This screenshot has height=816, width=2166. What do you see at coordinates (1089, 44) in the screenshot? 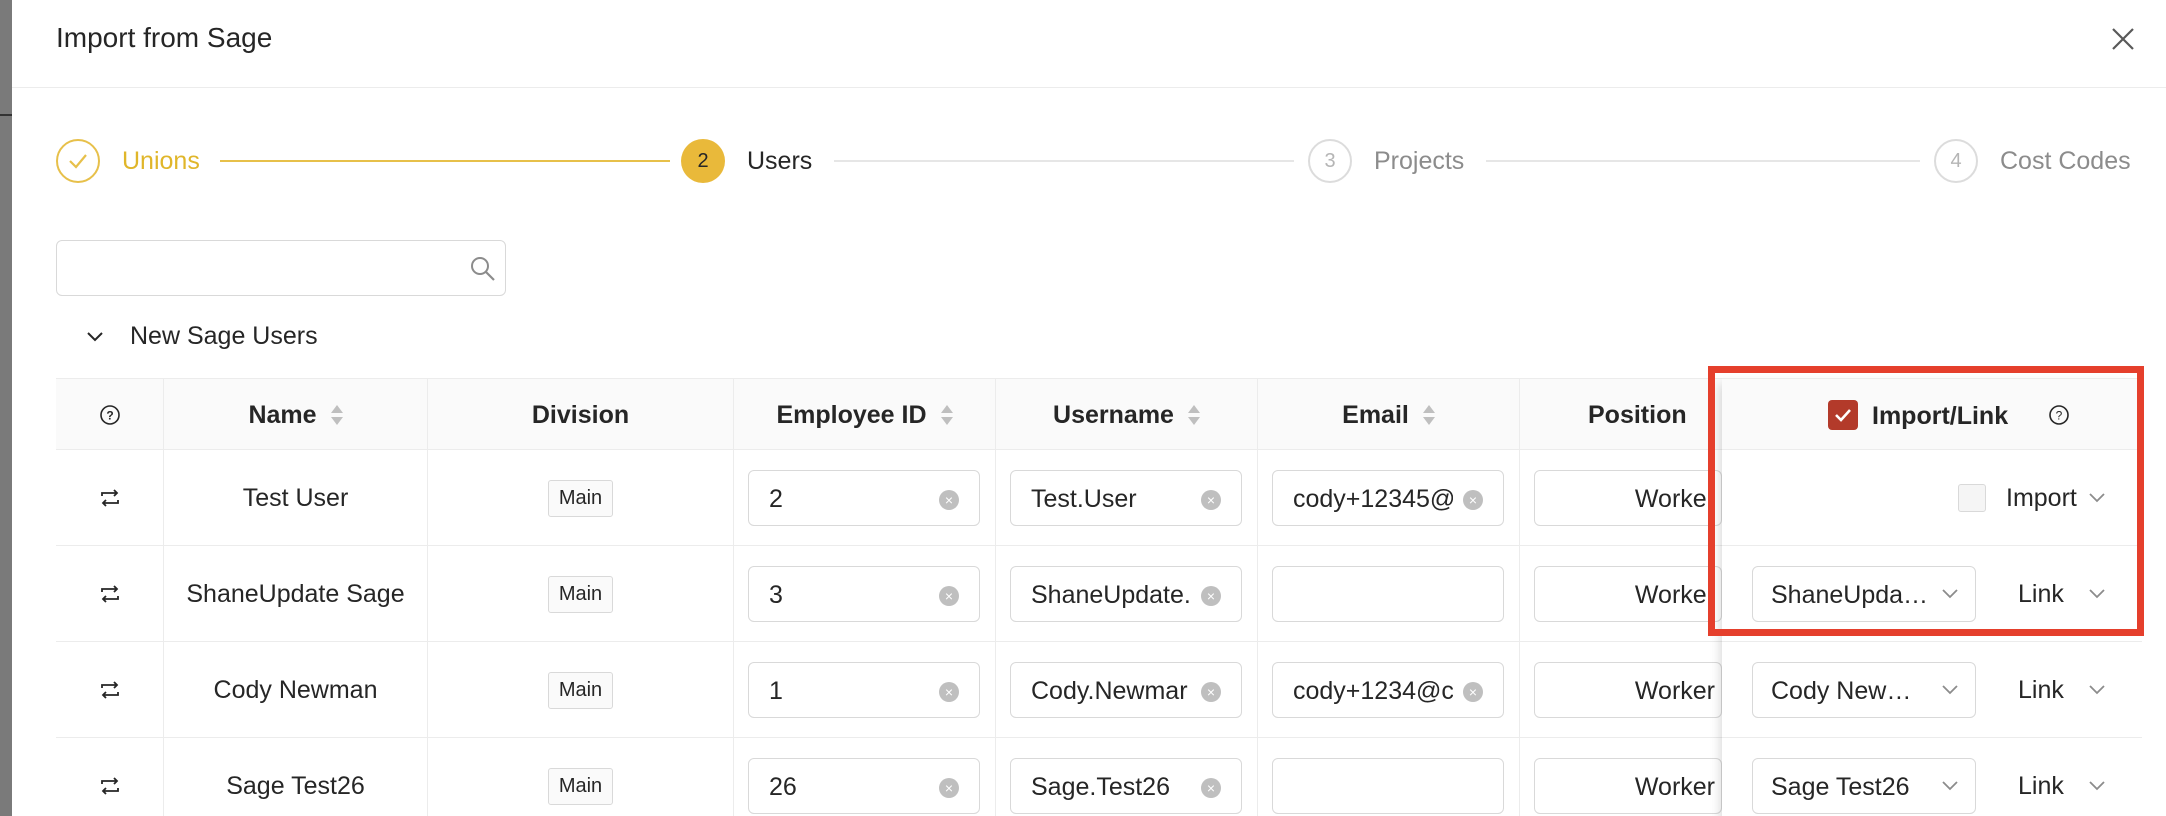
I see `modal-header: Import from Sage` at bounding box center [1089, 44].